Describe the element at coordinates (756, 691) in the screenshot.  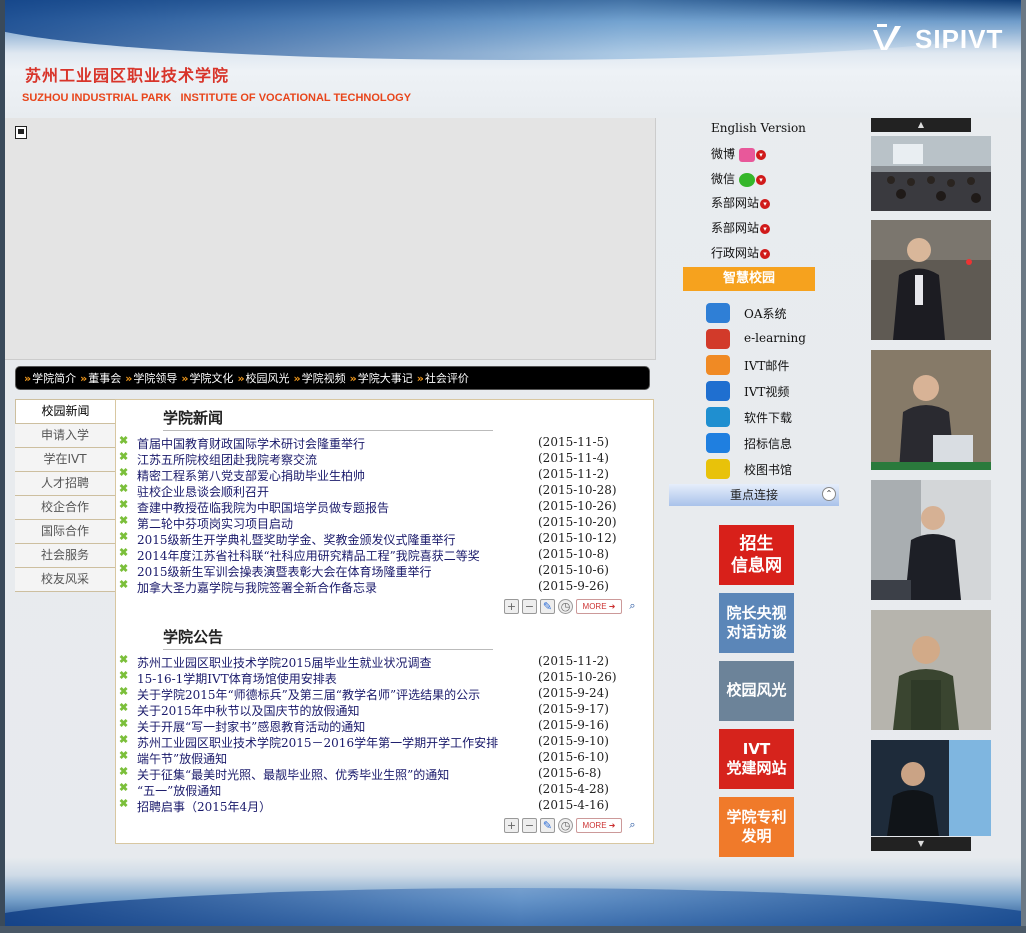
I see `banner-link: 校园风光` at that location.